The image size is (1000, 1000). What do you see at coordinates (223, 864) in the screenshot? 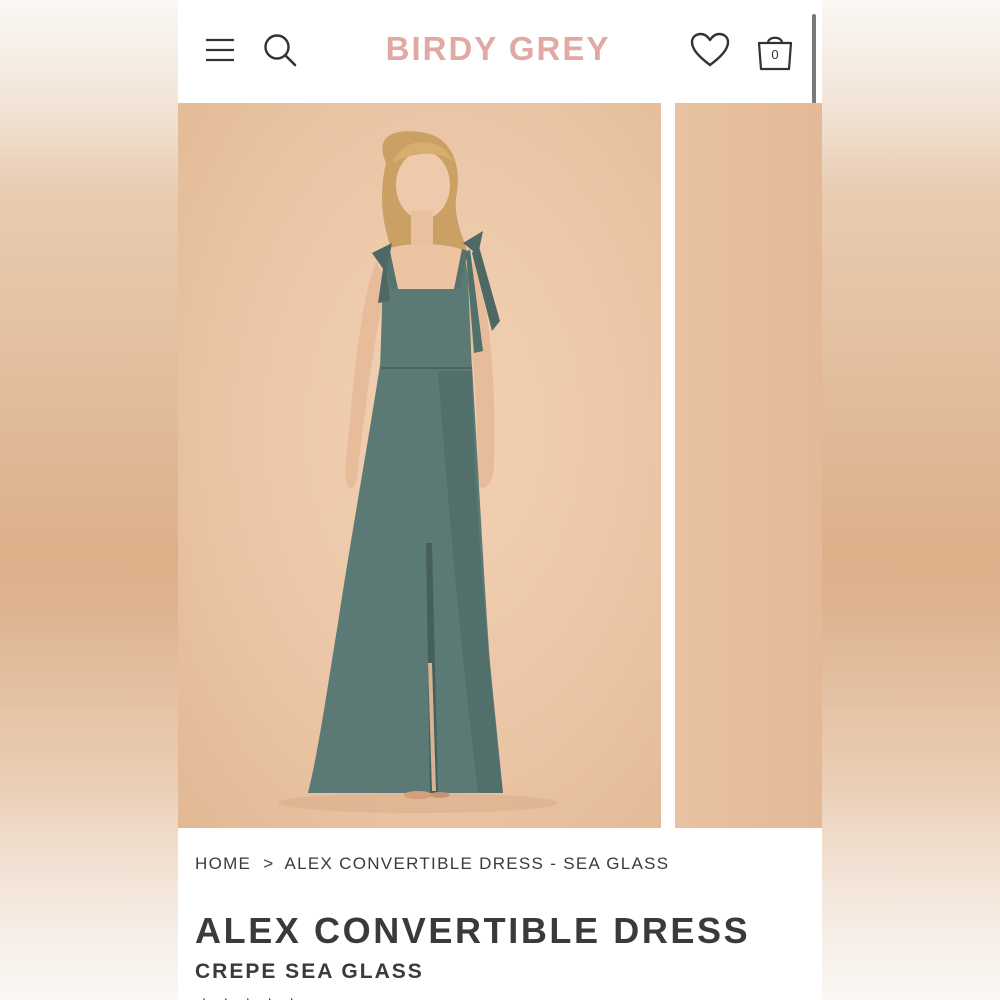
I see `breadcrumb-home-link: HOME` at bounding box center [223, 864].